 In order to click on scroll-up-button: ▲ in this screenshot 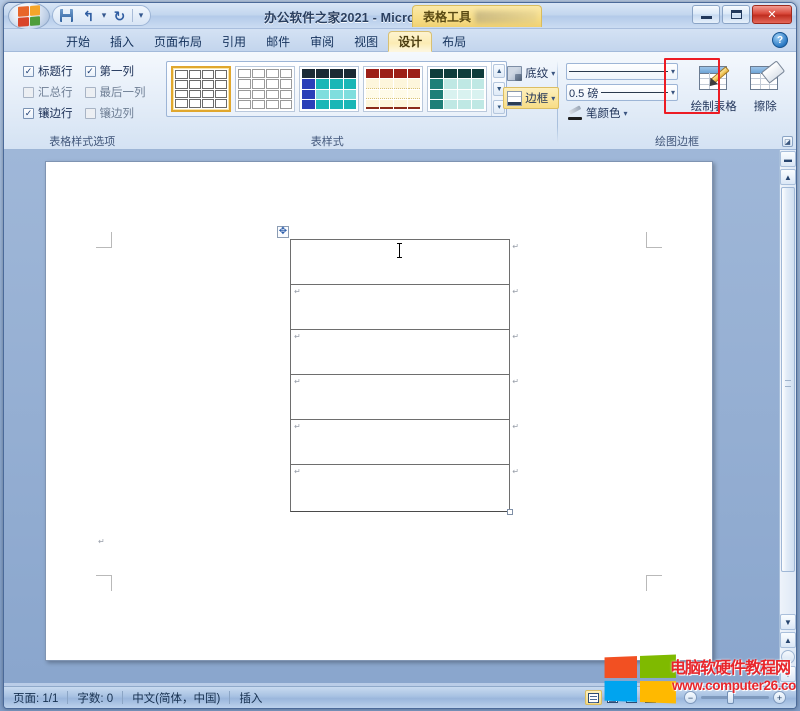, I will do `click(788, 177)`.